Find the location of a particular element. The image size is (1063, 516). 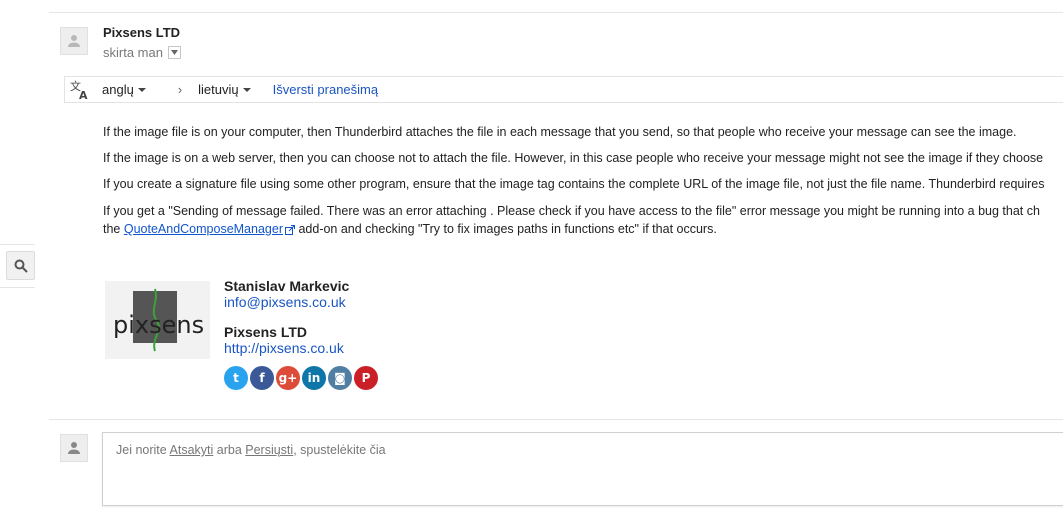

svg-text: pixsens is located at coordinates (158, 325).